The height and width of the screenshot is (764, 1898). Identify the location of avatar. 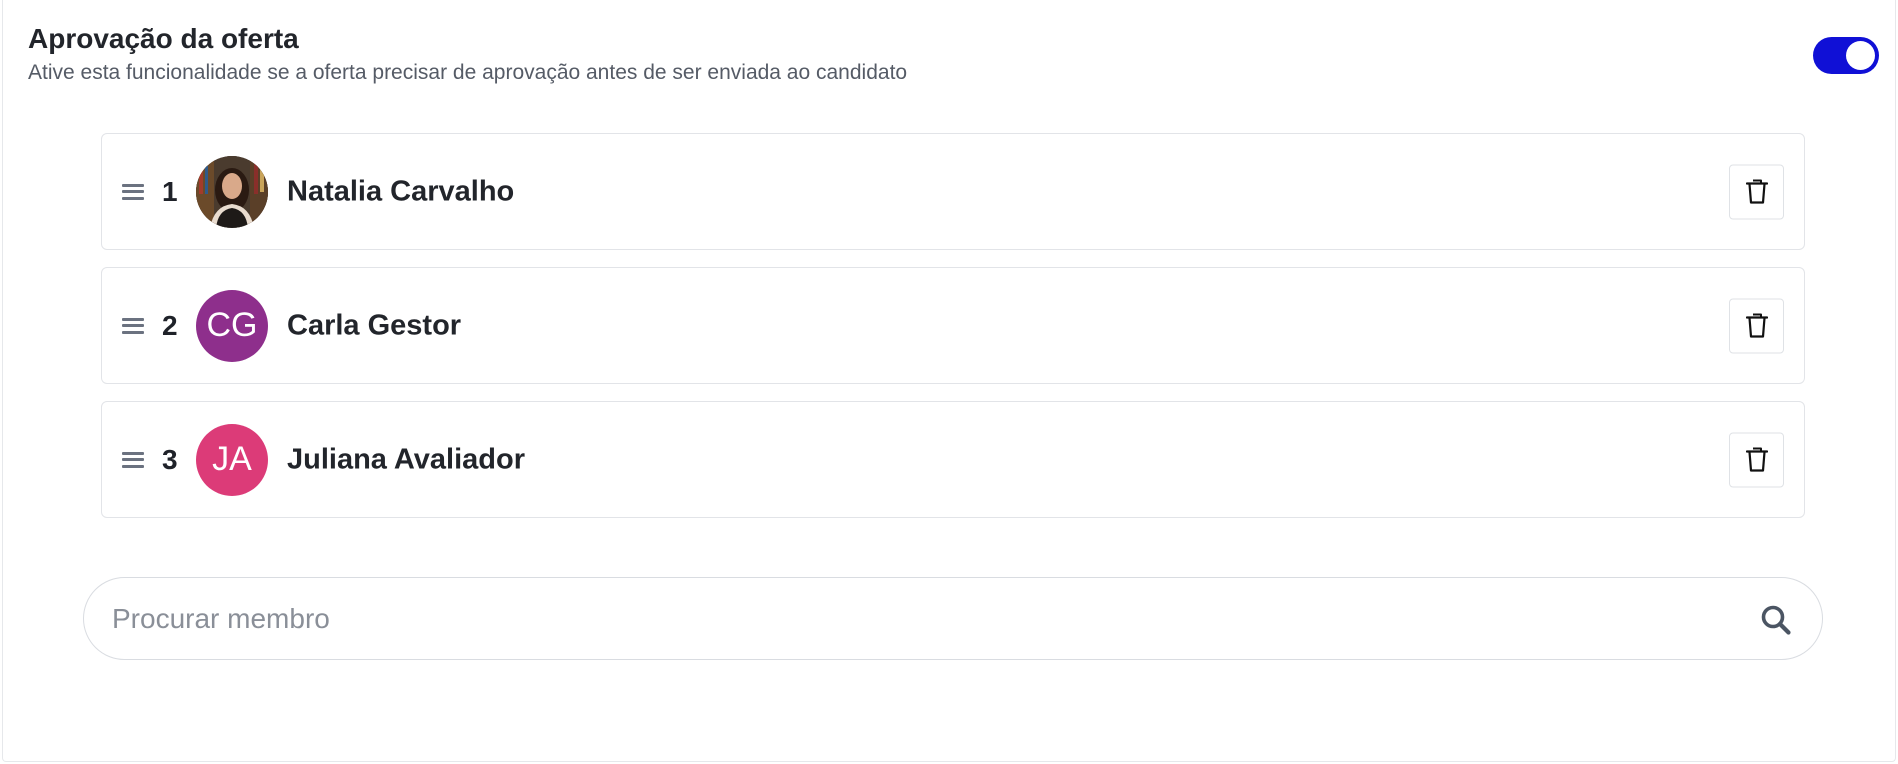
(232, 191).